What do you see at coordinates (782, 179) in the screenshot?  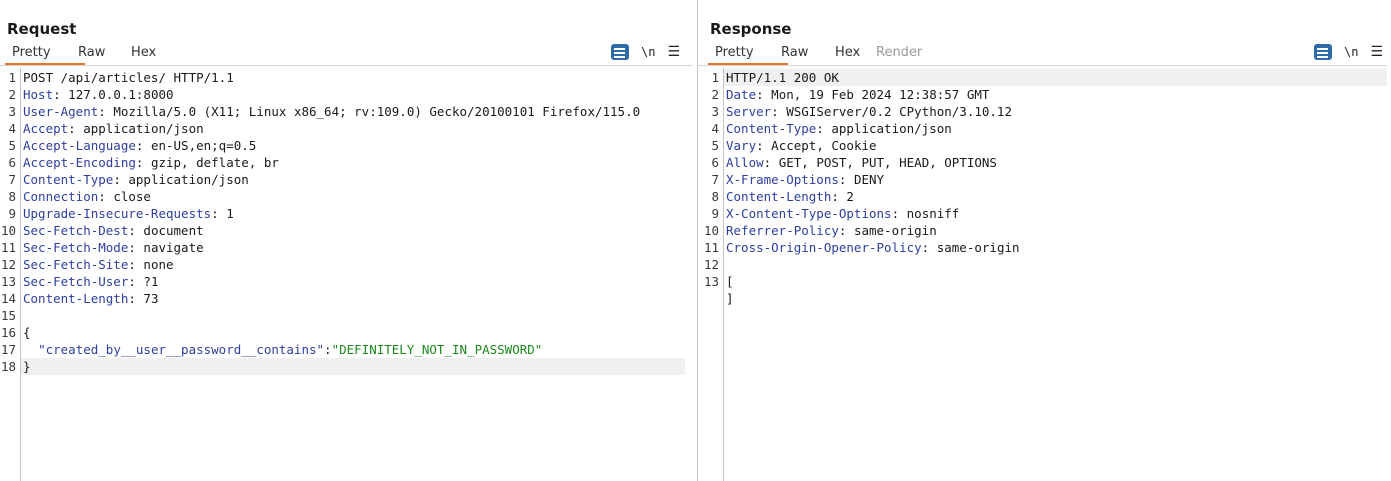 I see `header-name: X-Frame-Options` at bounding box center [782, 179].